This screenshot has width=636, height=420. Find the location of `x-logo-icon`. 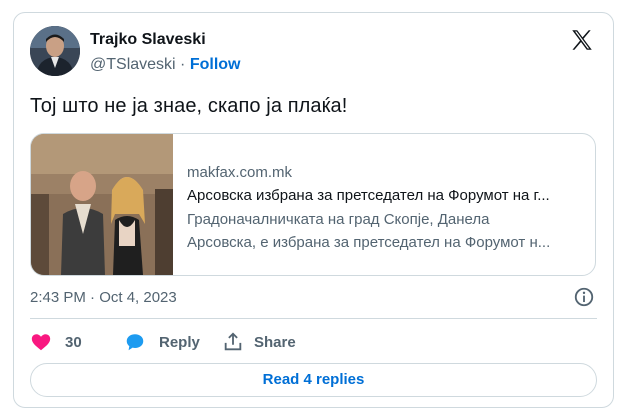

x-logo-icon is located at coordinates (582, 40).